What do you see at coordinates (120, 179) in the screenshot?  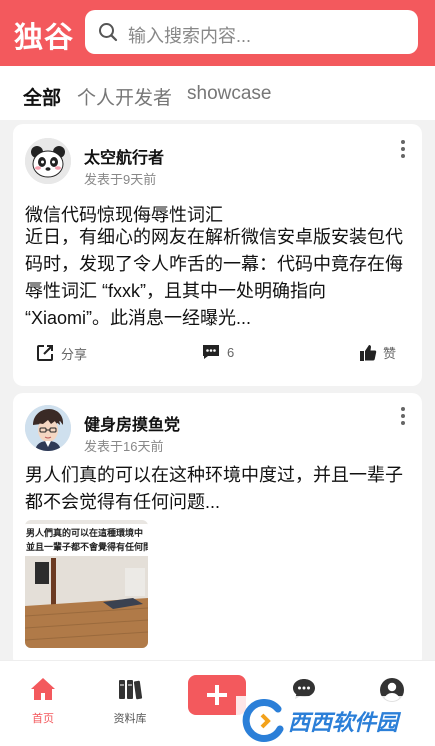 I see `post-time: 发表于9天前` at bounding box center [120, 179].